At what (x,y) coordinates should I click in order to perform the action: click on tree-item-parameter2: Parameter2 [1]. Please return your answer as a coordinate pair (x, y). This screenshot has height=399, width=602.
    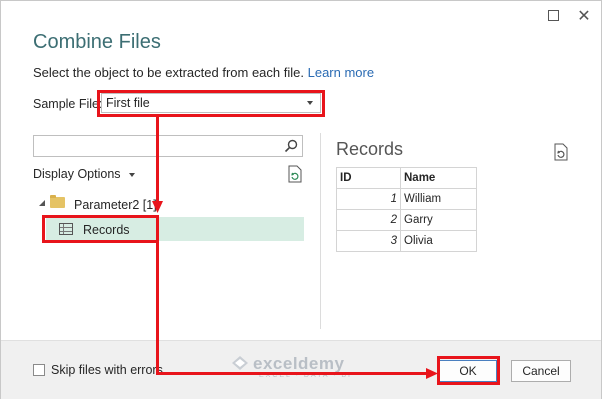
    Looking at the image, I should click on (115, 205).